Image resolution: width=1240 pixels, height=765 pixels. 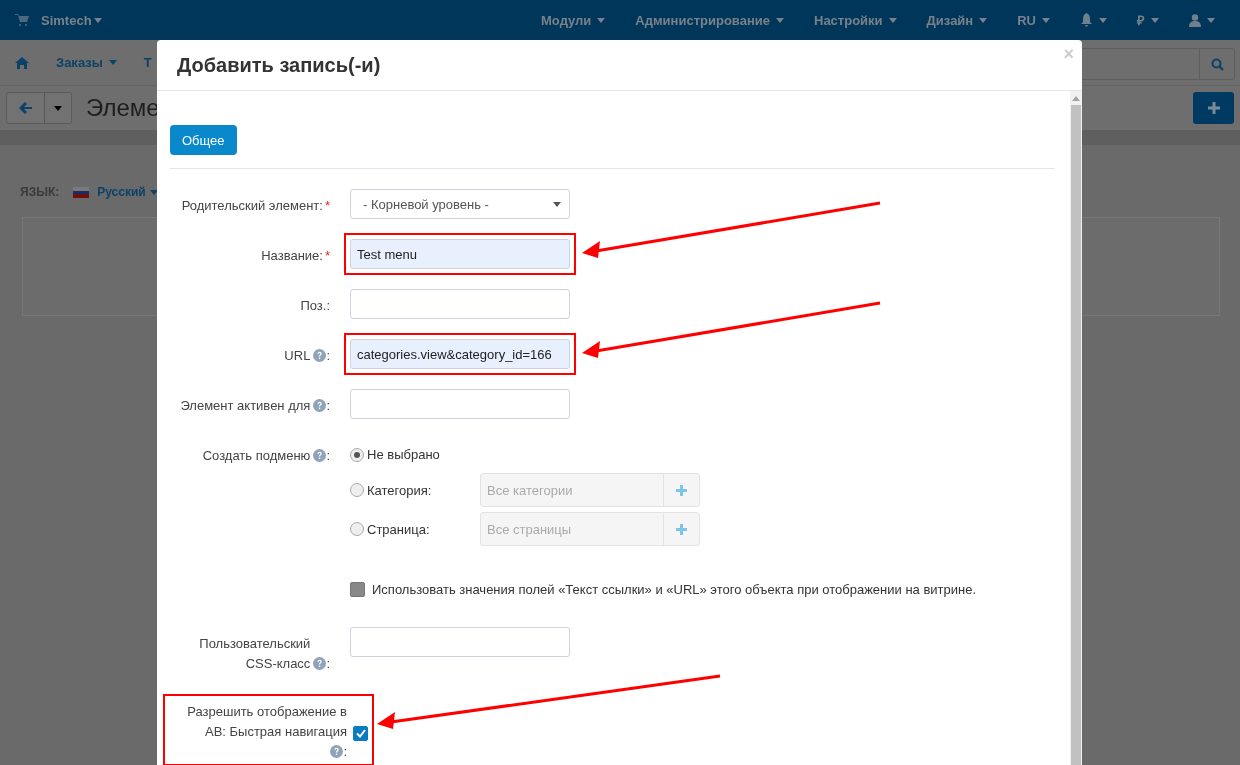 What do you see at coordinates (1086, 20) in the screenshot?
I see `bell-icon` at bounding box center [1086, 20].